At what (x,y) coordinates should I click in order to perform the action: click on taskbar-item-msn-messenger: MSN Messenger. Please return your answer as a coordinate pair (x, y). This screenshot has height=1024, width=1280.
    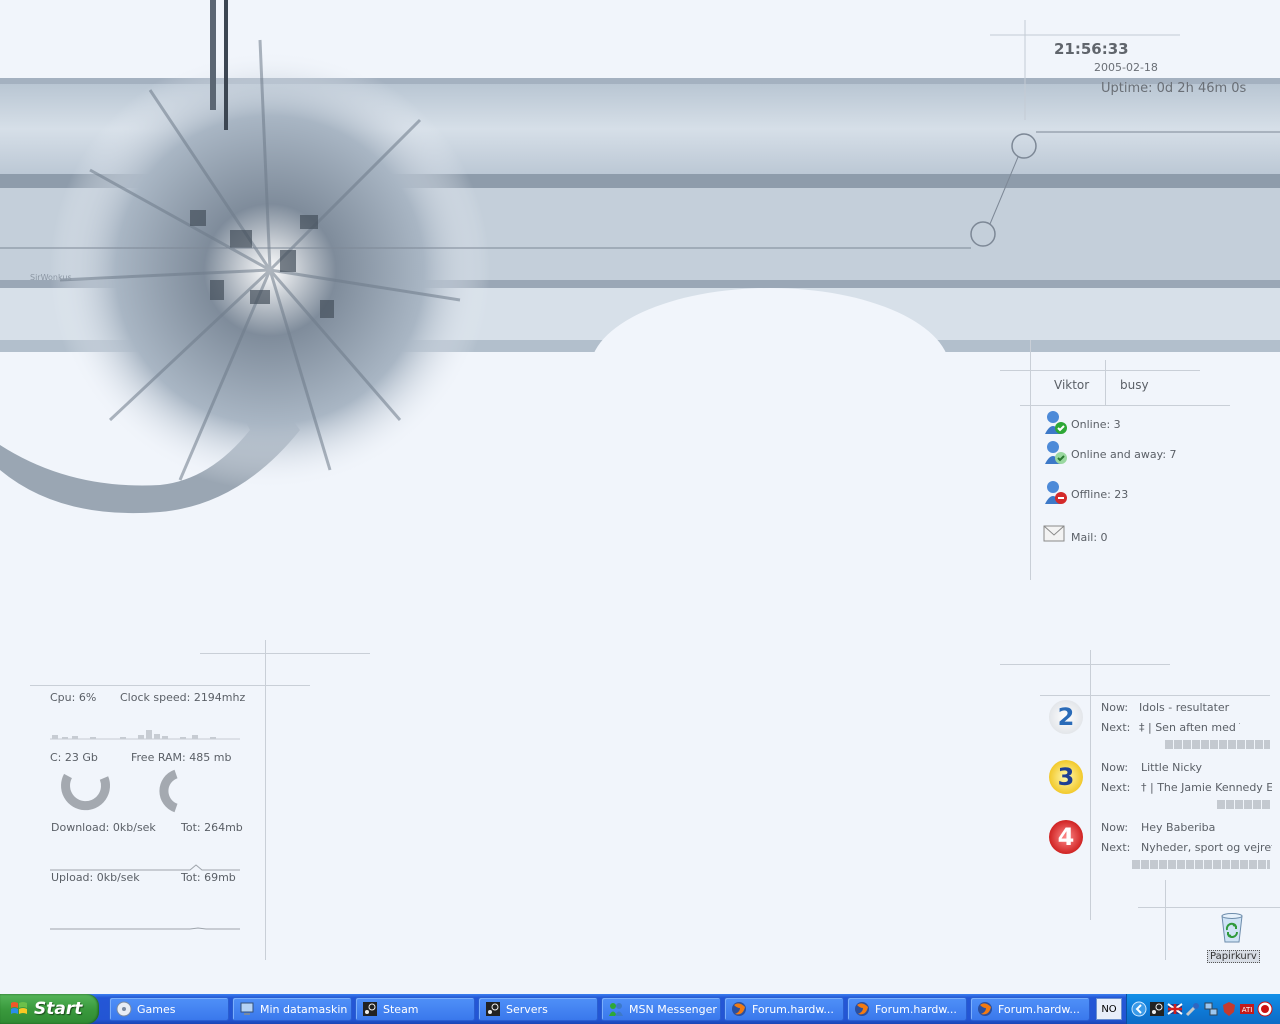
    Looking at the image, I should click on (661, 1009).